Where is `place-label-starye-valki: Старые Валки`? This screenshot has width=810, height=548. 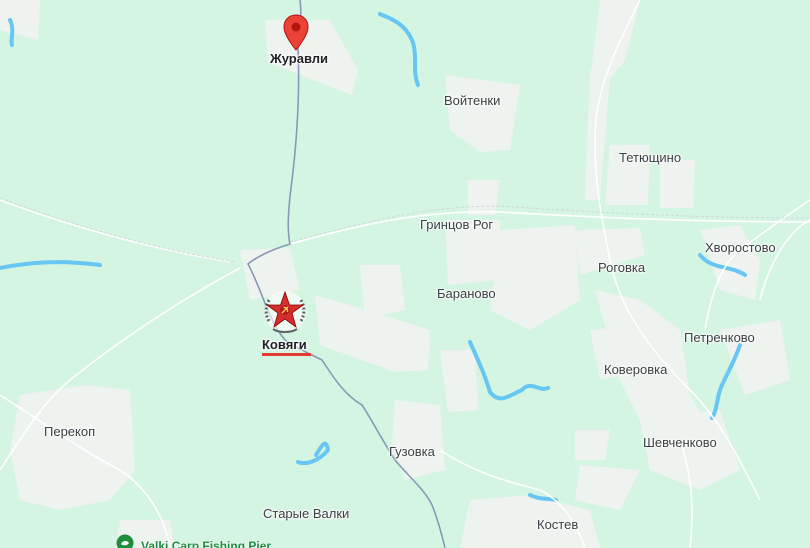
place-label-starye-valki: Старые Валки is located at coordinates (306, 513).